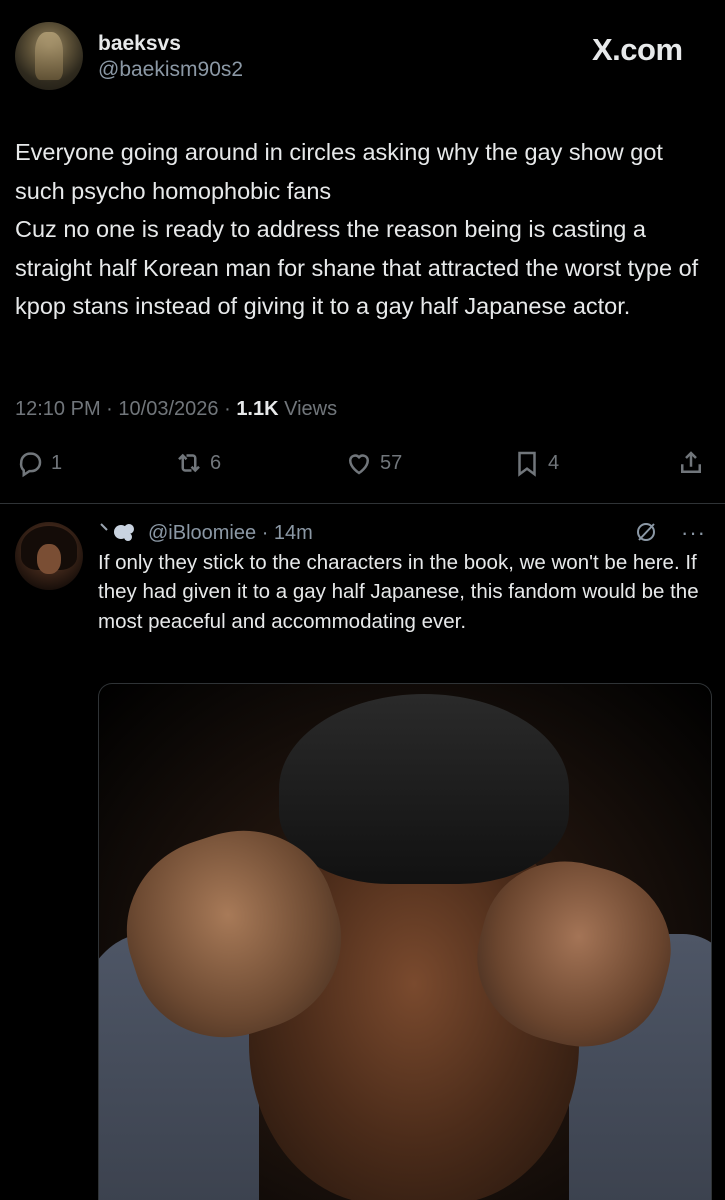  Describe the element at coordinates (119, 535) in the screenshot. I see `dash-emoji-icon` at that location.